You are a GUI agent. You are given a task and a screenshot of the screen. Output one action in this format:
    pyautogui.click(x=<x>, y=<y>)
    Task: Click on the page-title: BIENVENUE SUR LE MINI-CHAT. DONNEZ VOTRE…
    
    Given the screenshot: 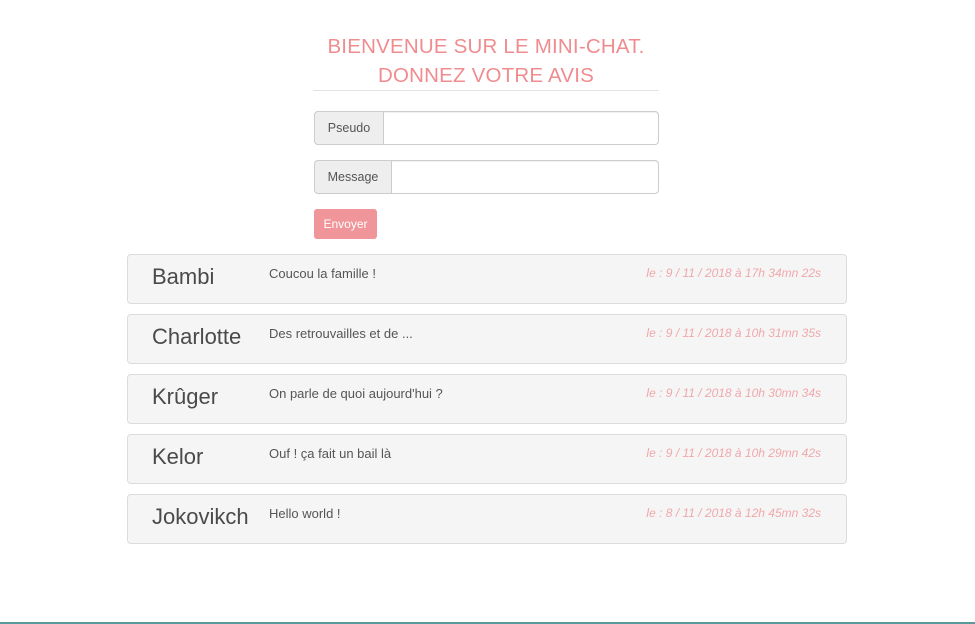 What is the action you would take?
    pyautogui.click(x=486, y=61)
    